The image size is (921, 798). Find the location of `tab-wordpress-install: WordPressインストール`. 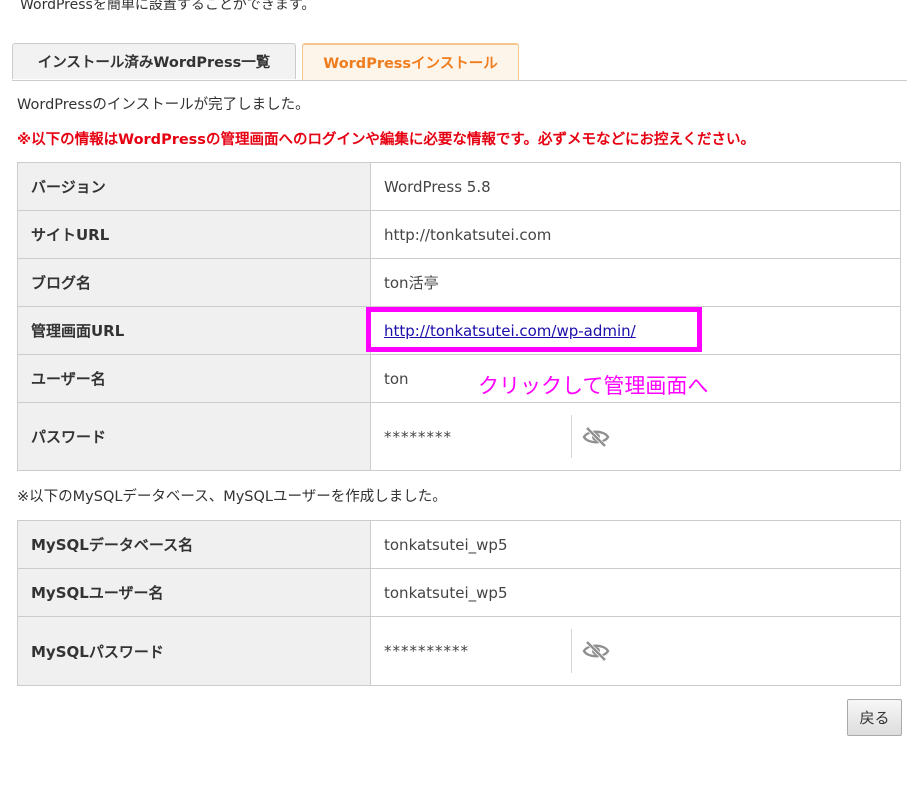

tab-wordpress-install: WordPressインストール is located at coordinates (410, 61).